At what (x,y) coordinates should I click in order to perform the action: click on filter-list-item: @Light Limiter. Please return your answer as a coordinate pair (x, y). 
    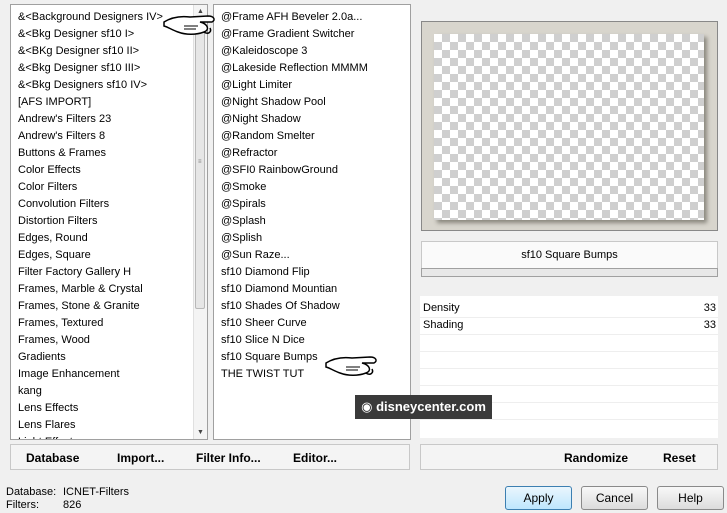
    Looking at the image, I should click on (312, 85).